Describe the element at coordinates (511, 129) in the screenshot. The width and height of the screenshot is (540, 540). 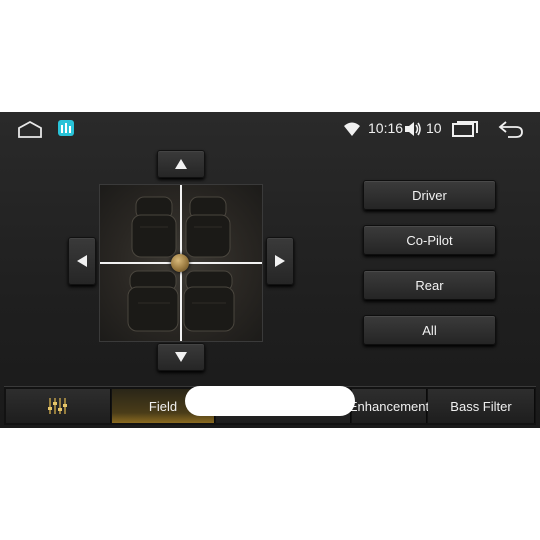
I see `back-arrow-icon` at that location.